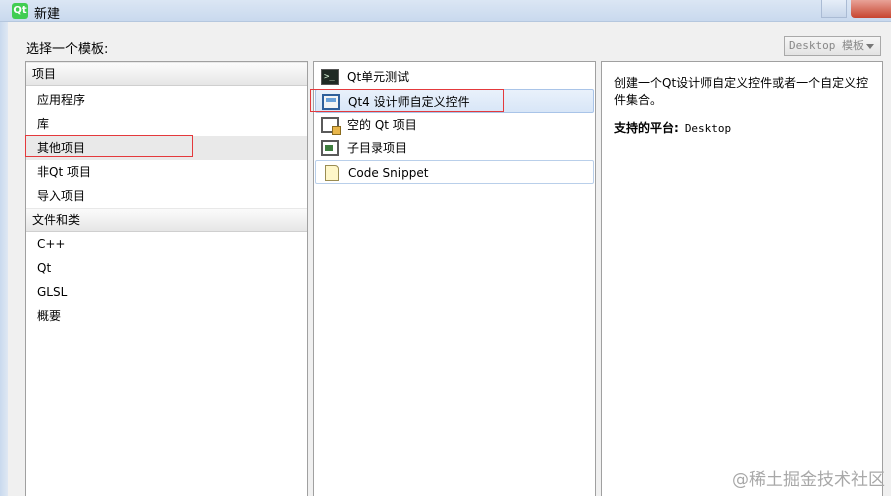 The width and height of the screenshot is (891, 496). Describe the element at coordinates (47, 14) in the screenshot. I see `window-title: 新建` at that location.